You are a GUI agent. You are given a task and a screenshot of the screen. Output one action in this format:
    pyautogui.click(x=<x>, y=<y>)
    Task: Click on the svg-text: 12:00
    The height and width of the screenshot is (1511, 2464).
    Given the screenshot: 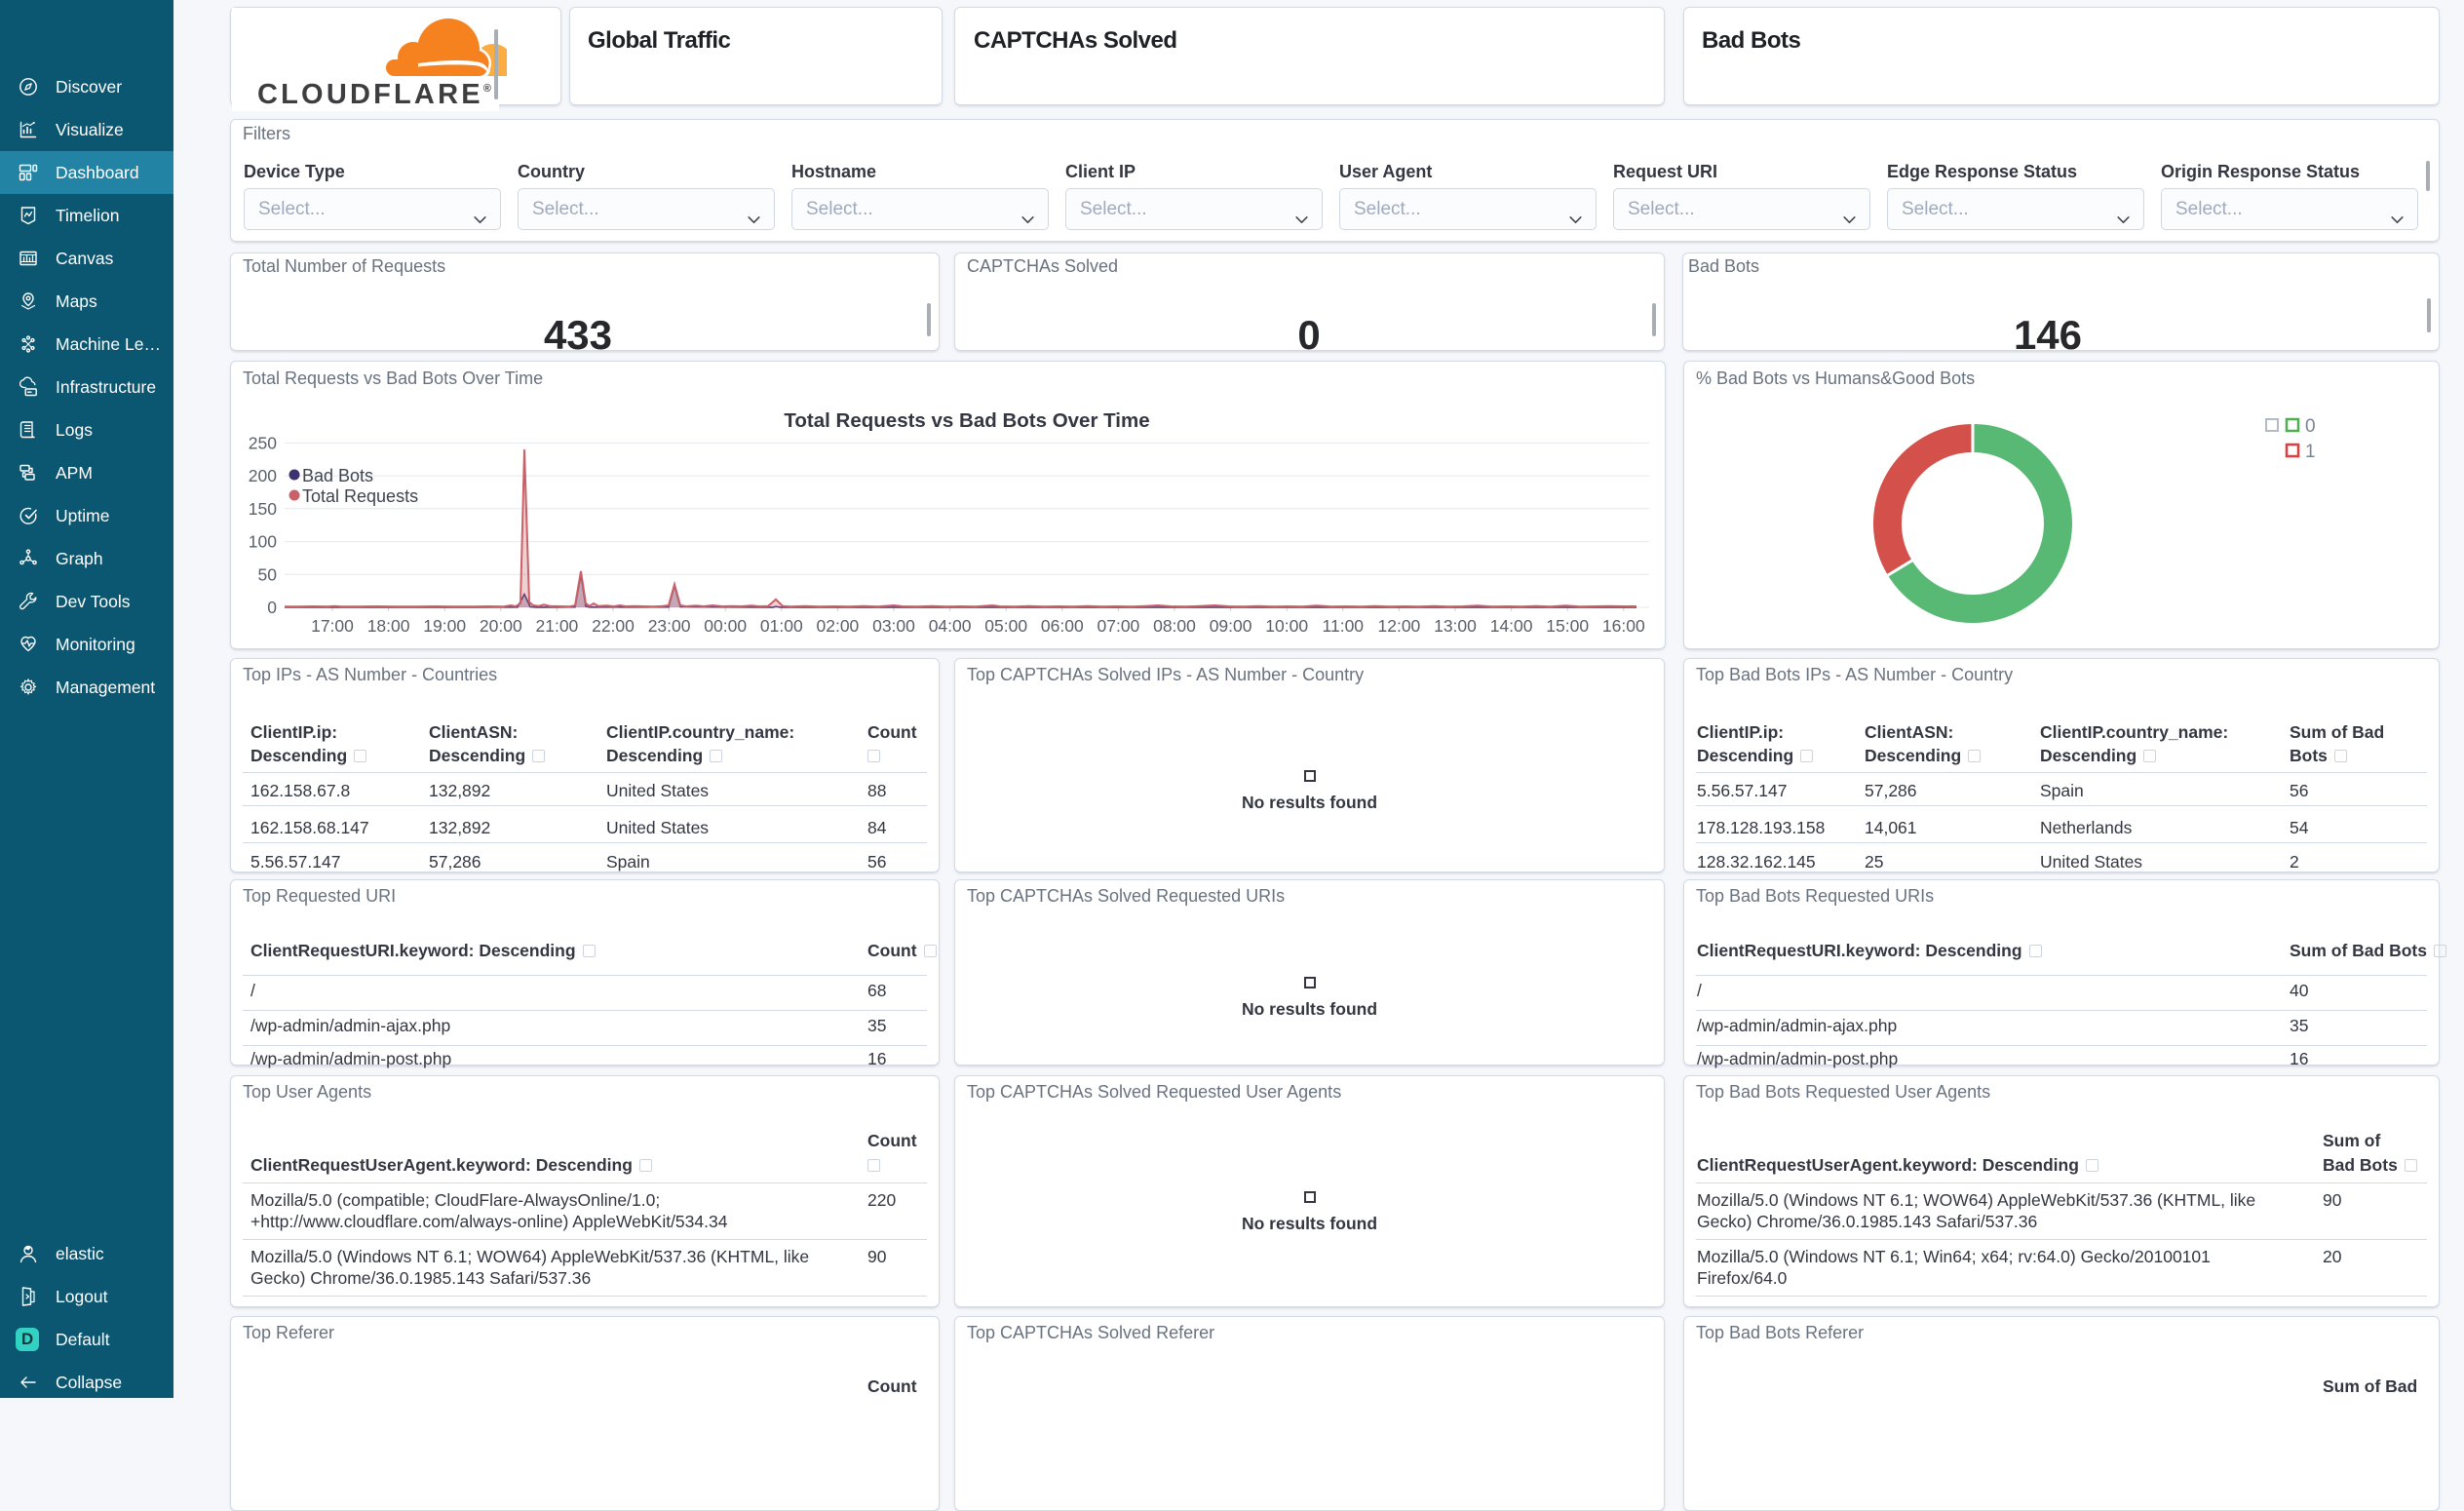 What is the action you would take?
    pyautogui.click(x=1399, y=626)
    